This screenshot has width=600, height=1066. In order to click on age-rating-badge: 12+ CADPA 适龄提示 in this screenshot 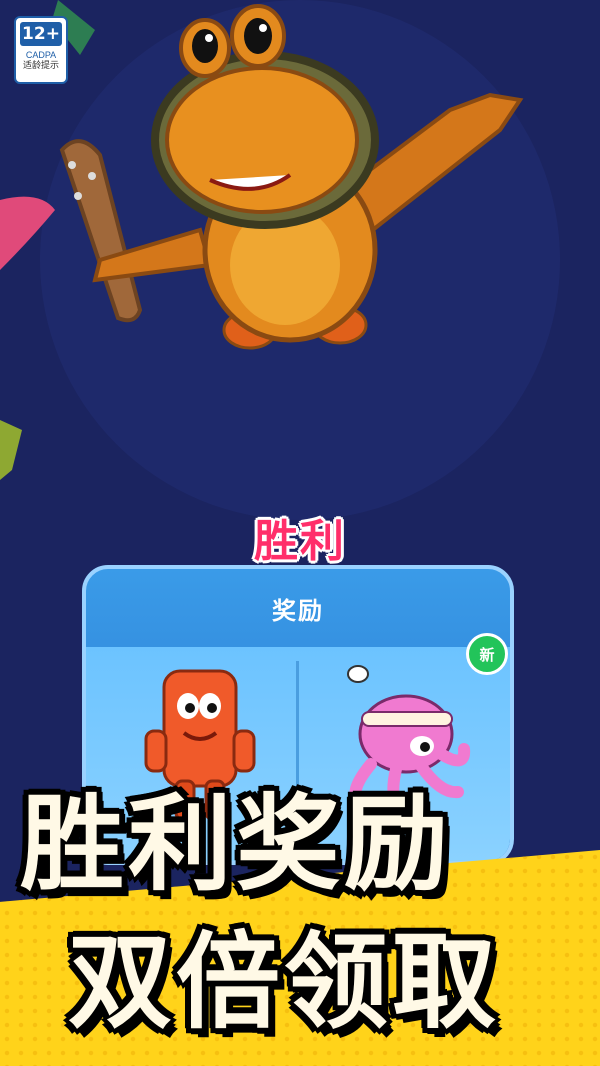, I will do `click(41, 50)`.